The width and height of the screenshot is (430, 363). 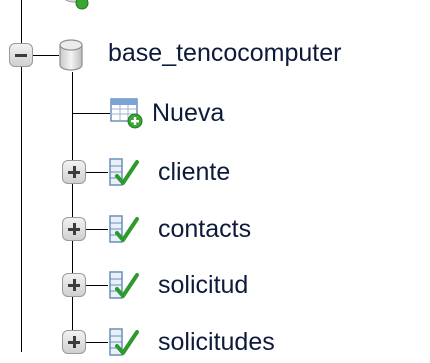 What do you see at coordinates (188, 113) in the screenshot?
I see `new-table-link: Nueva` at bounding box center [188, 113].